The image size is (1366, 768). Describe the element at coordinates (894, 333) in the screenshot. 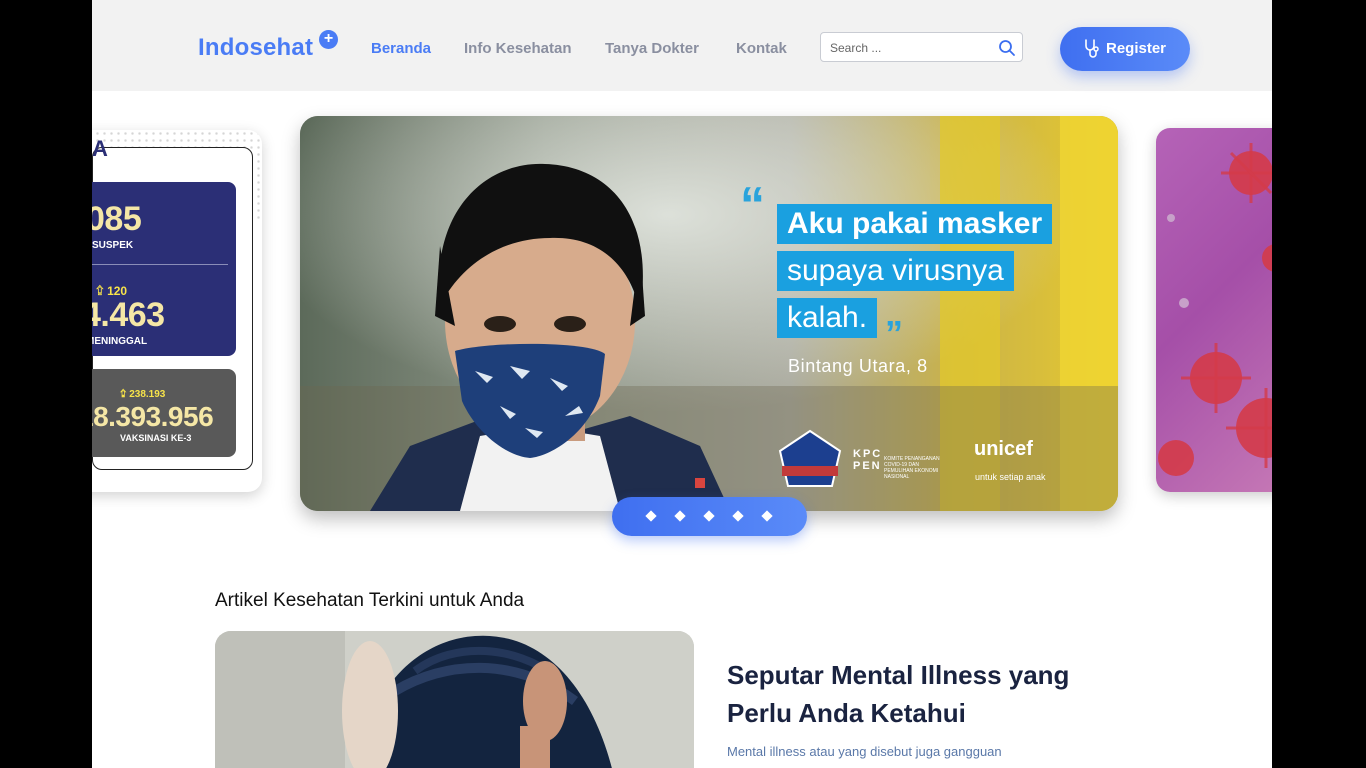

I see `quote-close-icon: ”` at that location.